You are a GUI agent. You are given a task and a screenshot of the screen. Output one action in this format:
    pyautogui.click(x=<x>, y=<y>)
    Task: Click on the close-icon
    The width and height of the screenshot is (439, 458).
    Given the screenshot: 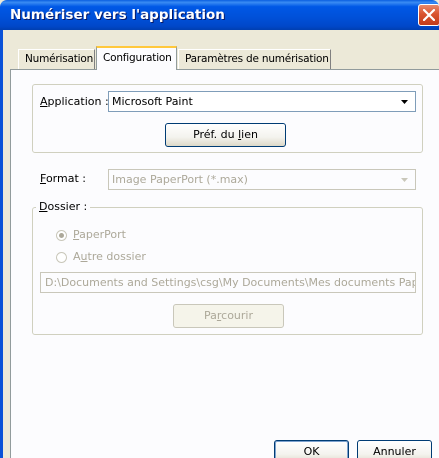 What is the action you would take?
    pyautogui.click(x=429, y=15)
    